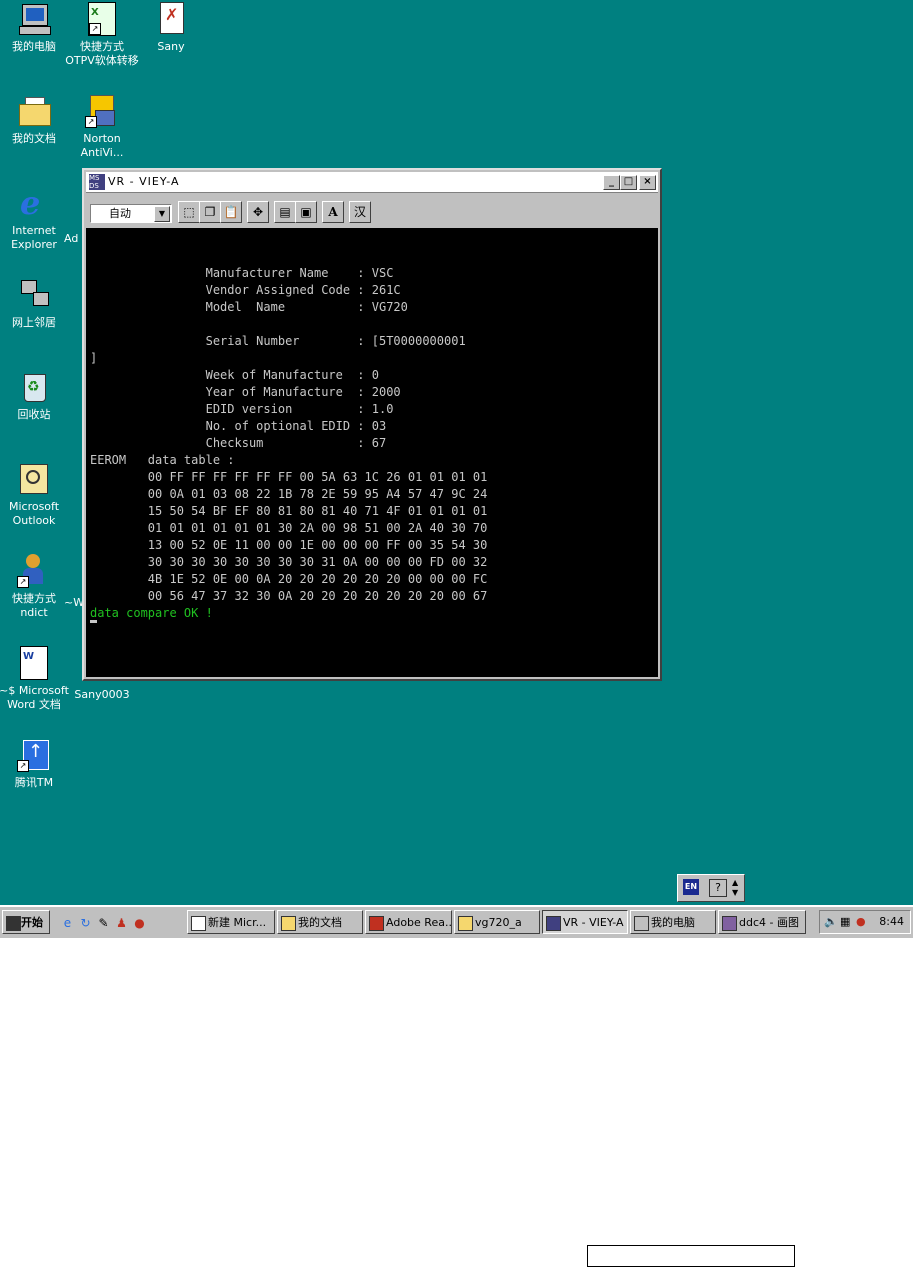 This screenshot has height=1268, width=913. I want to click on properties-icon: ▤, so click(285, 212).